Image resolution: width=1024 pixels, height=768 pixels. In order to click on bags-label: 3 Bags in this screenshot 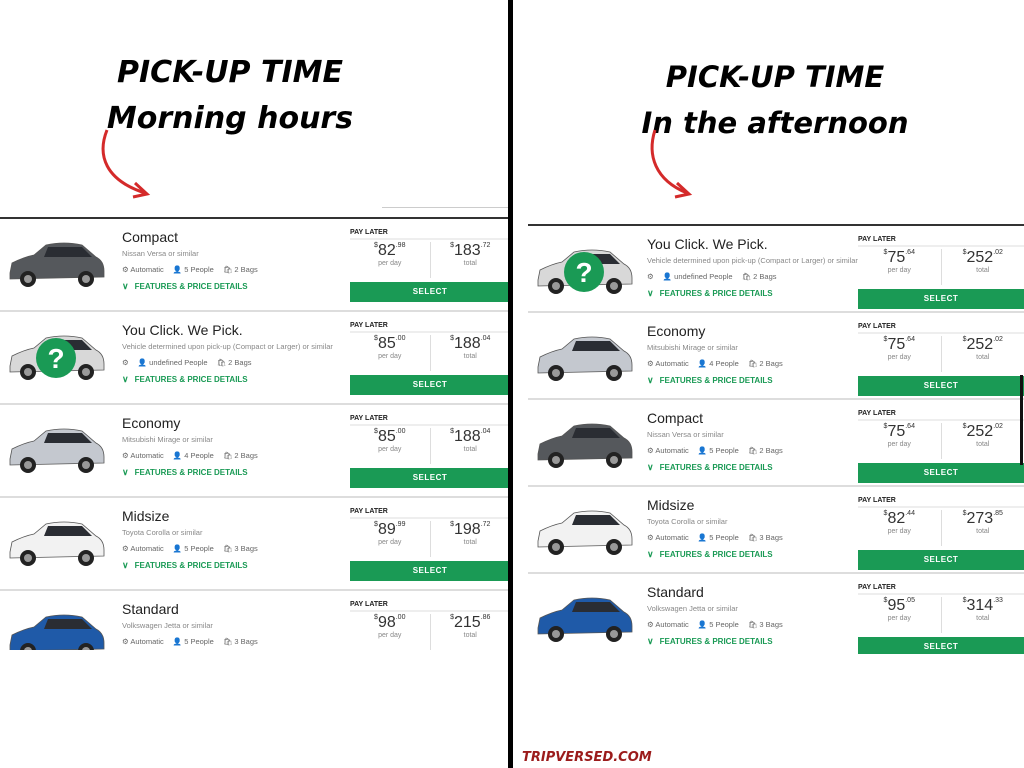, I will do `click(246, 548)`.